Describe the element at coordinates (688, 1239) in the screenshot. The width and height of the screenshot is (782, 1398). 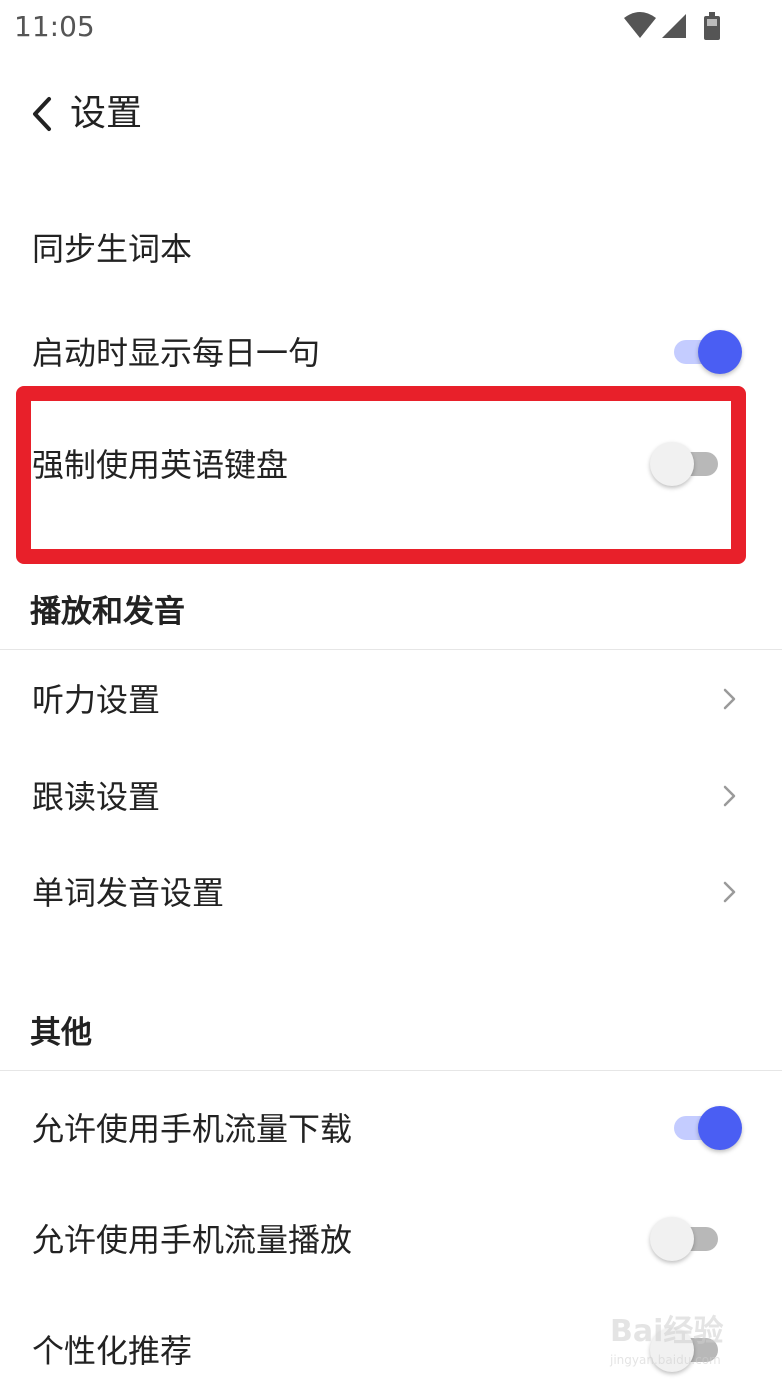
I see `mobile-playback-toggle` at that location.